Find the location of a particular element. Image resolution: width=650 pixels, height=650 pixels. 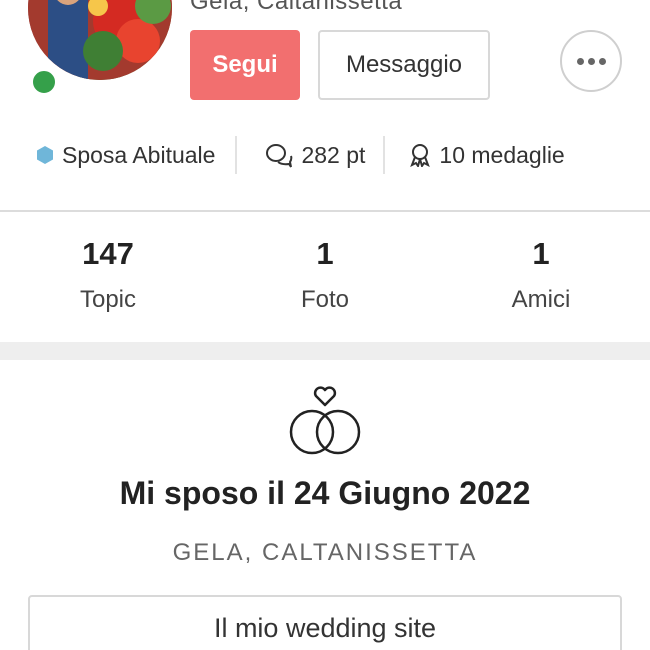

wedding-site-button: Il mio wedding site is located at coordinates (325, 622).